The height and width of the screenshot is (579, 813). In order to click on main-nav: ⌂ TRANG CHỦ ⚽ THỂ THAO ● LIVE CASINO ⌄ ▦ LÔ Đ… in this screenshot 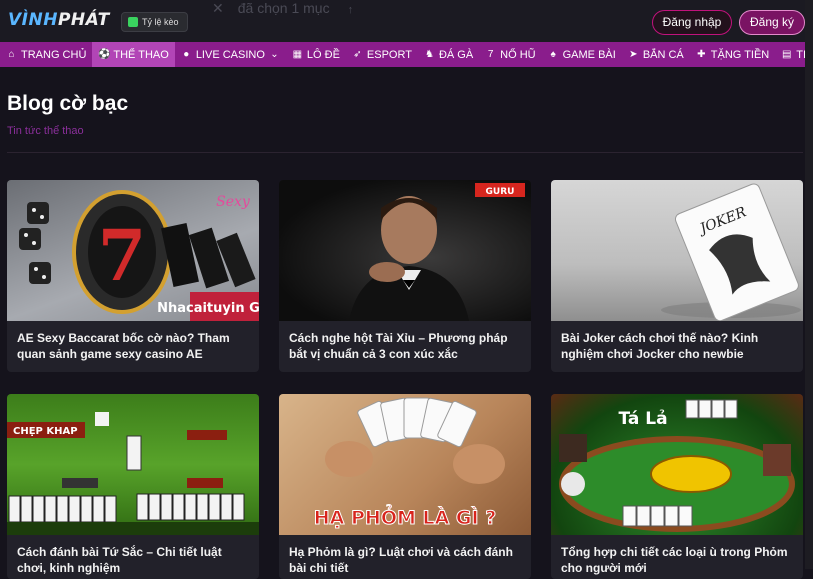, I will do `click(402, 54)`.